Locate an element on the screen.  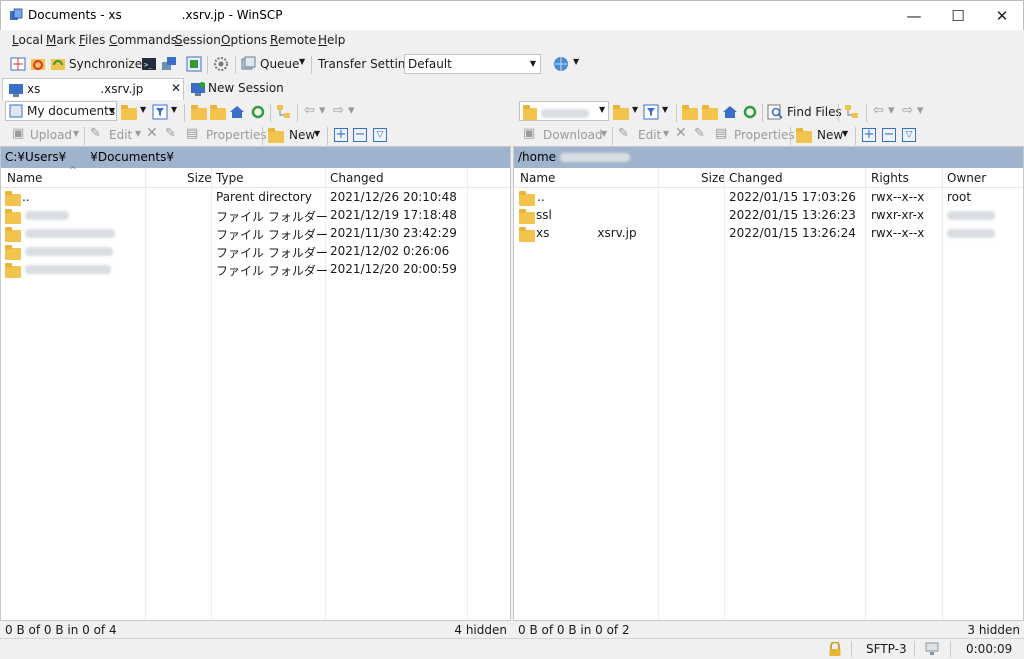
close-button: ✕ is located at coordinates (1001, 16).